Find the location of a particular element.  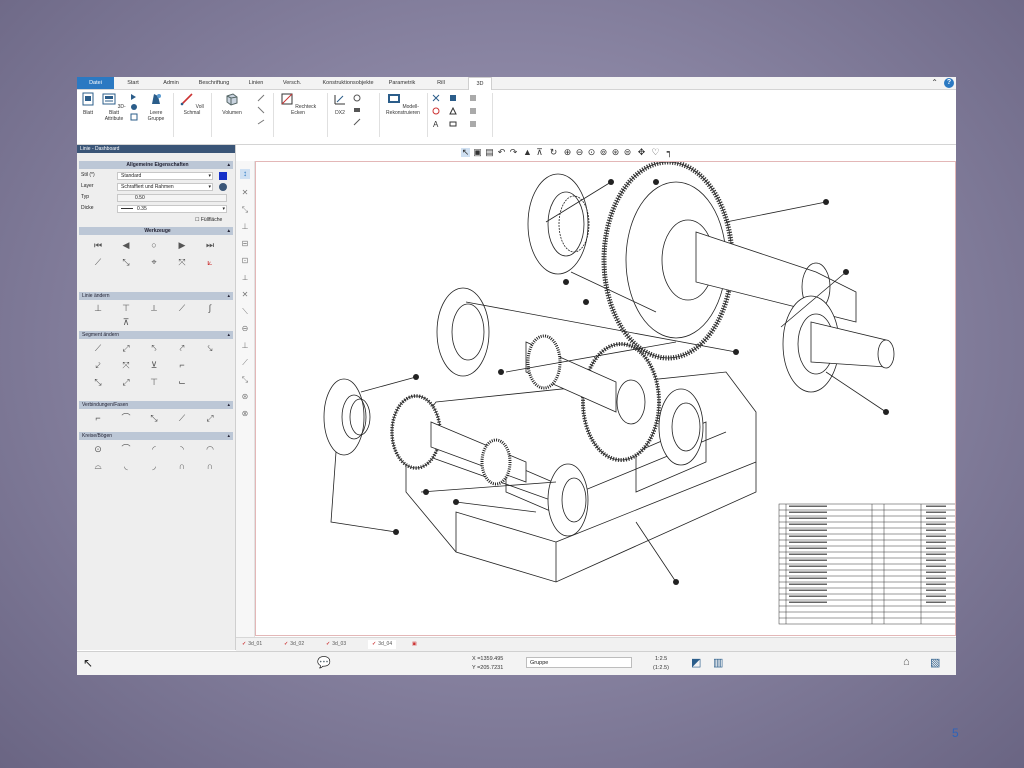

rechteck-ecken-button: Rechteck Ecken is located at coordinates (298, 104).